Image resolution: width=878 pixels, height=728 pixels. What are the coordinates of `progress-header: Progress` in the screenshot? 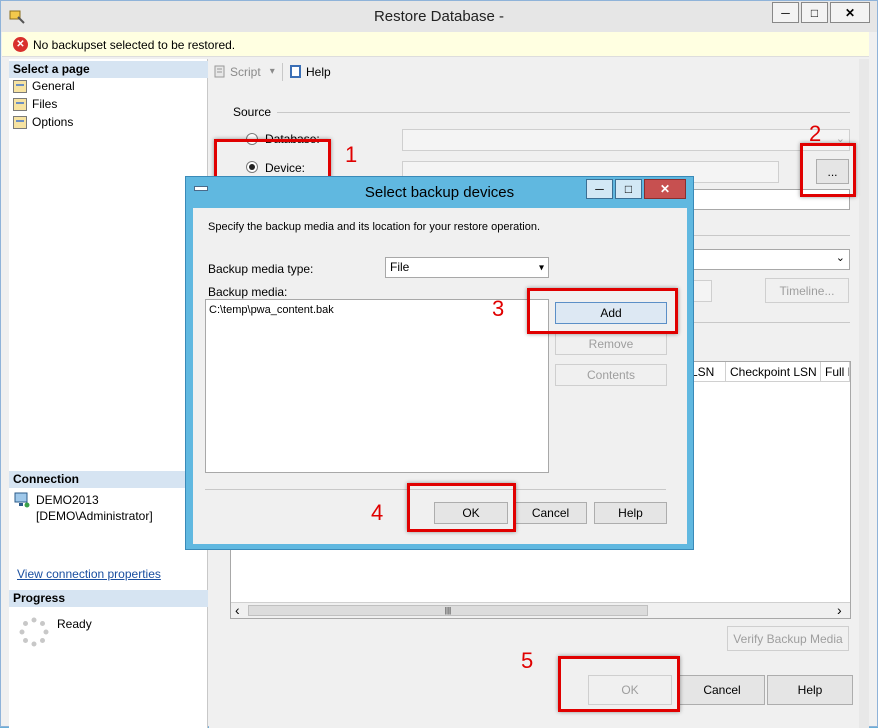 It's located at (108, 598).